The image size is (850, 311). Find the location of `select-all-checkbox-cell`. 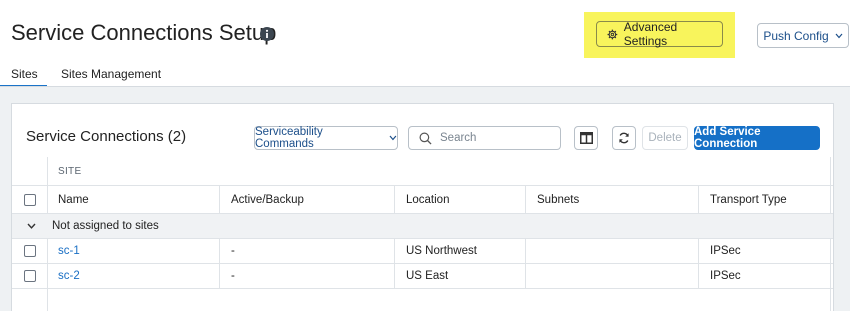

select-all-checkbox-cell is located at coordinates (30, 199).